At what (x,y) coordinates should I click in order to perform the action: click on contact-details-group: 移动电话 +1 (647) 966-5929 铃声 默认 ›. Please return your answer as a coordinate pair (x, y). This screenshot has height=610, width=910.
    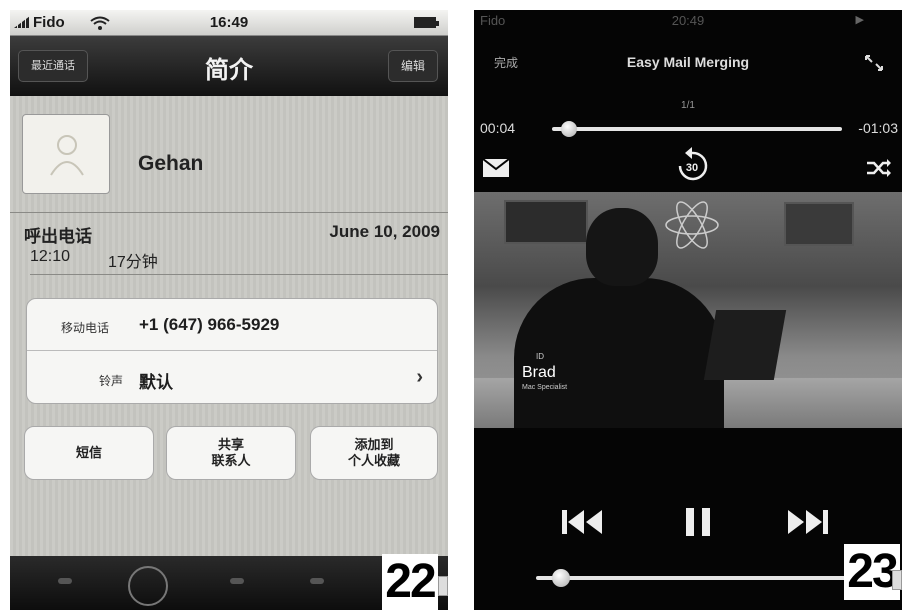
    Looking at the image, I should click on (232, 351).